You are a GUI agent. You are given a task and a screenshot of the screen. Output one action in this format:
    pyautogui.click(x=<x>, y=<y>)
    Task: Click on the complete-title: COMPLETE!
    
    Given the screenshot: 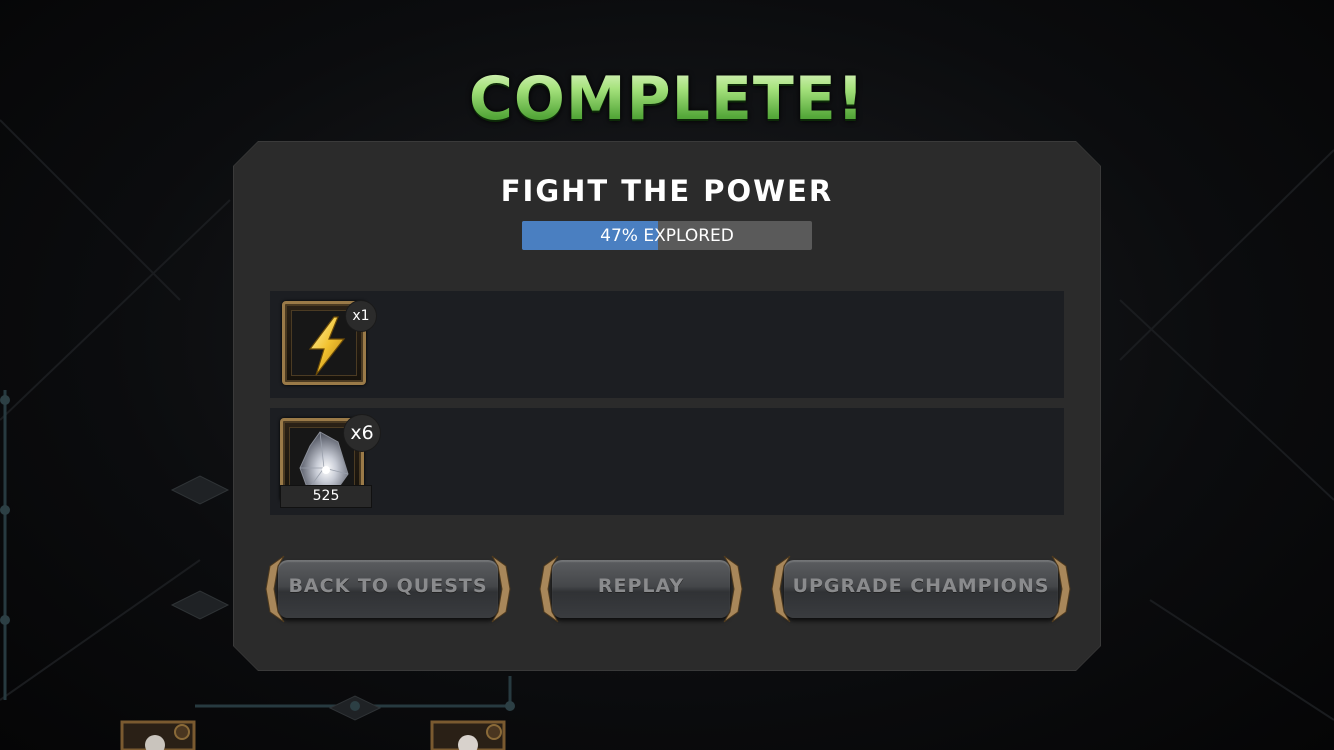 What is the action you would take?
    pyautogui.click(x=667, y=99)
    